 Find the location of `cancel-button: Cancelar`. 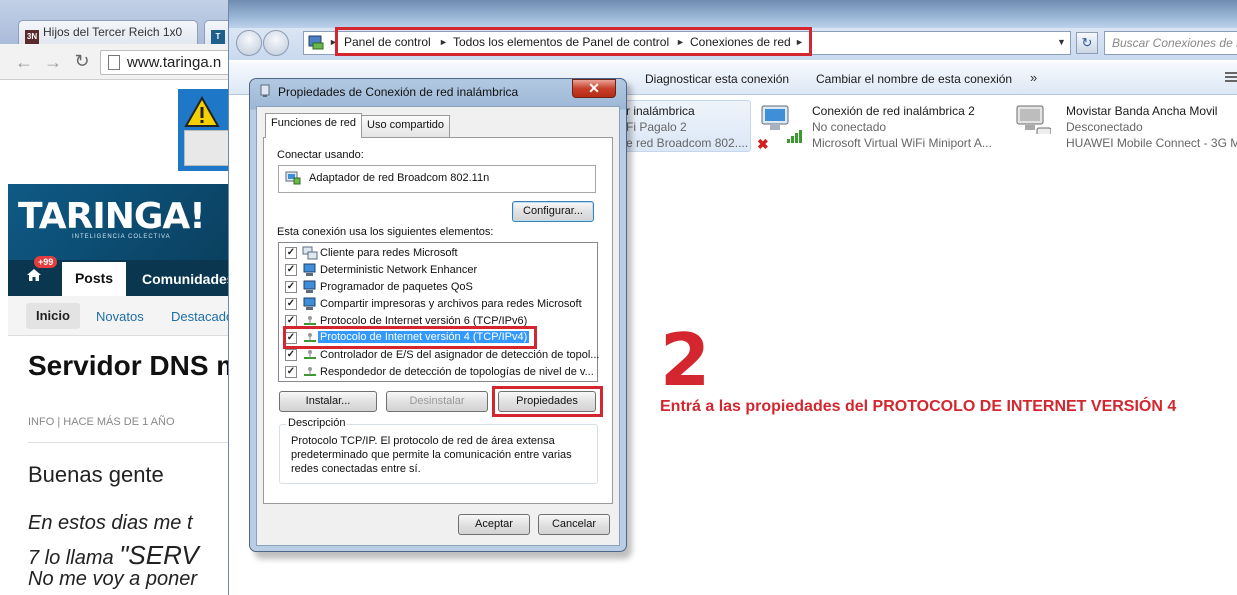

cancel-button: Cancelar is located at coordinates (574, 524).